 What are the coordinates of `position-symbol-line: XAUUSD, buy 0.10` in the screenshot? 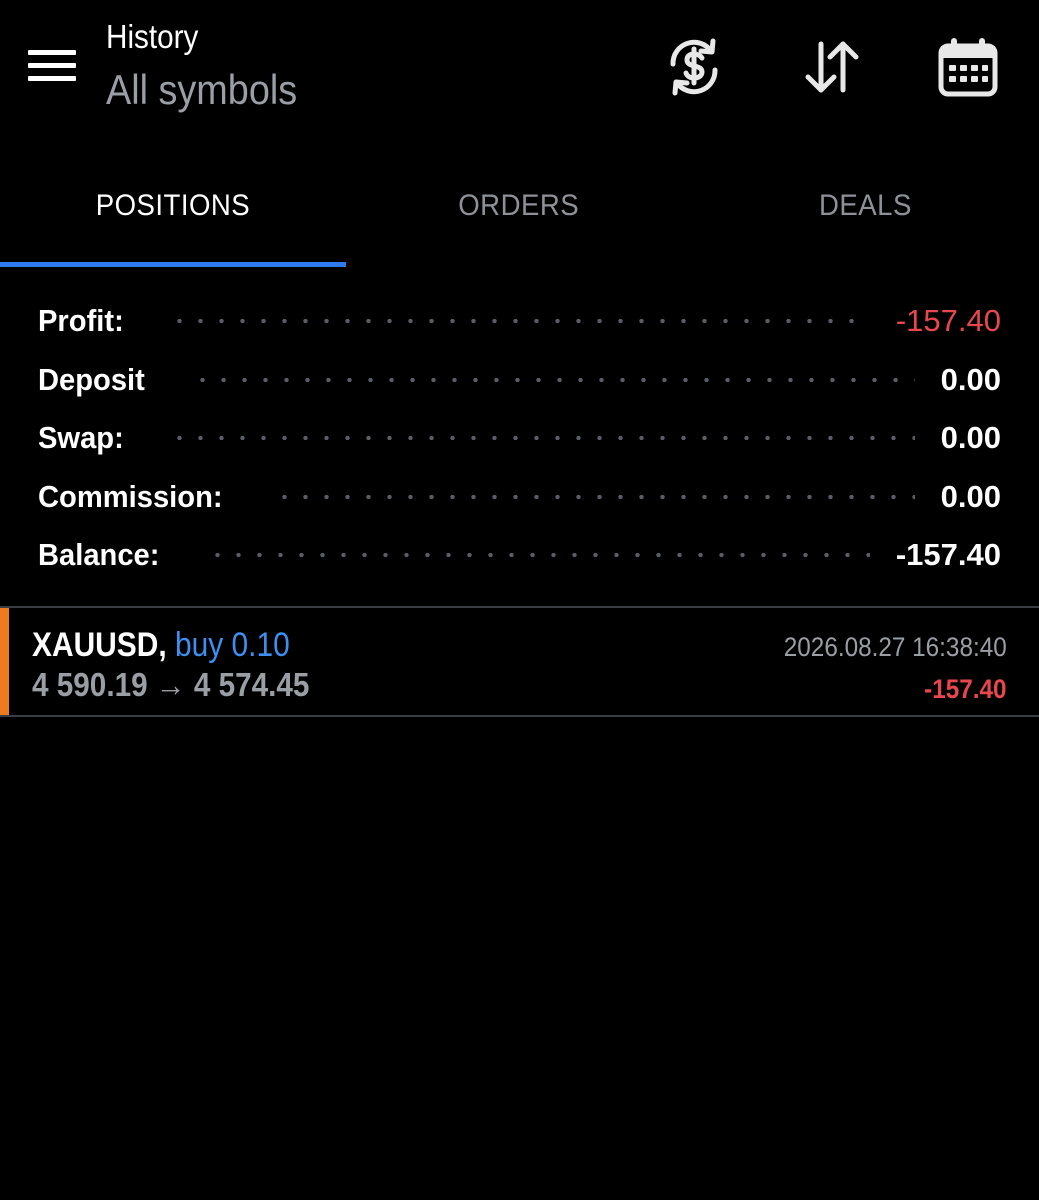 It's located at (161, 645).